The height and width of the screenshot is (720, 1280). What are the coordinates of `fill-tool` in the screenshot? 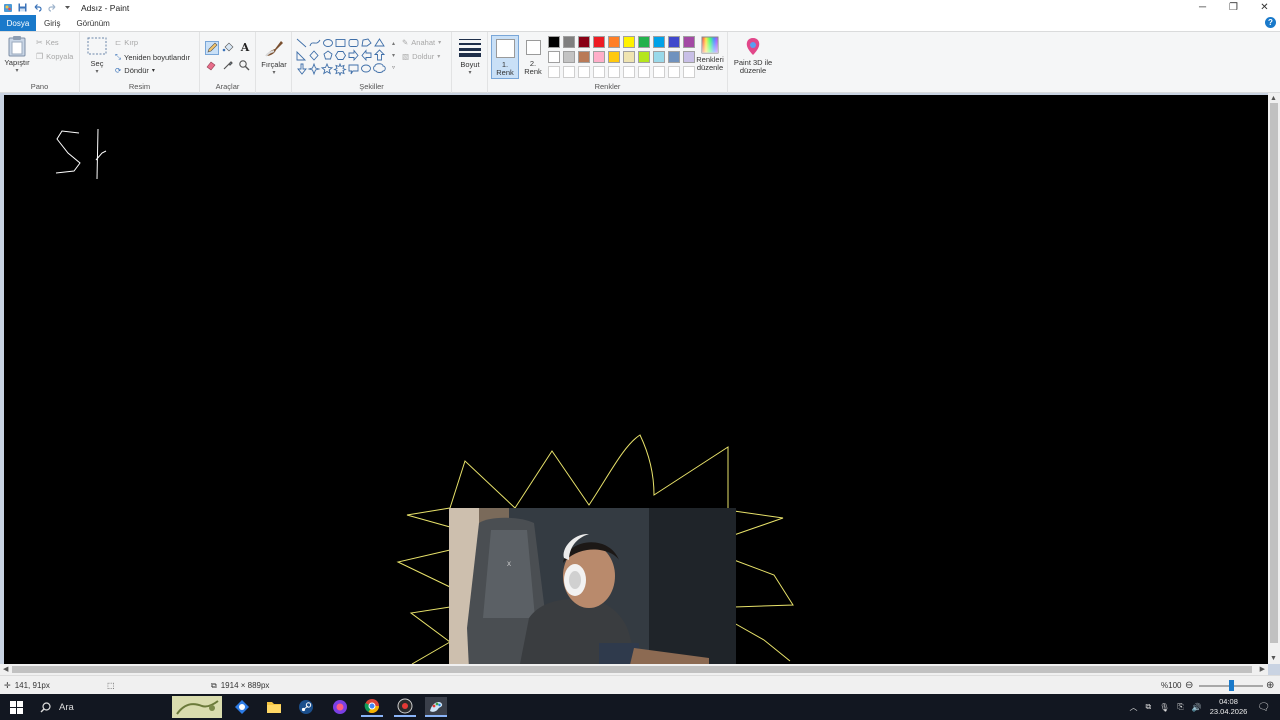 It's located at (229, 48).